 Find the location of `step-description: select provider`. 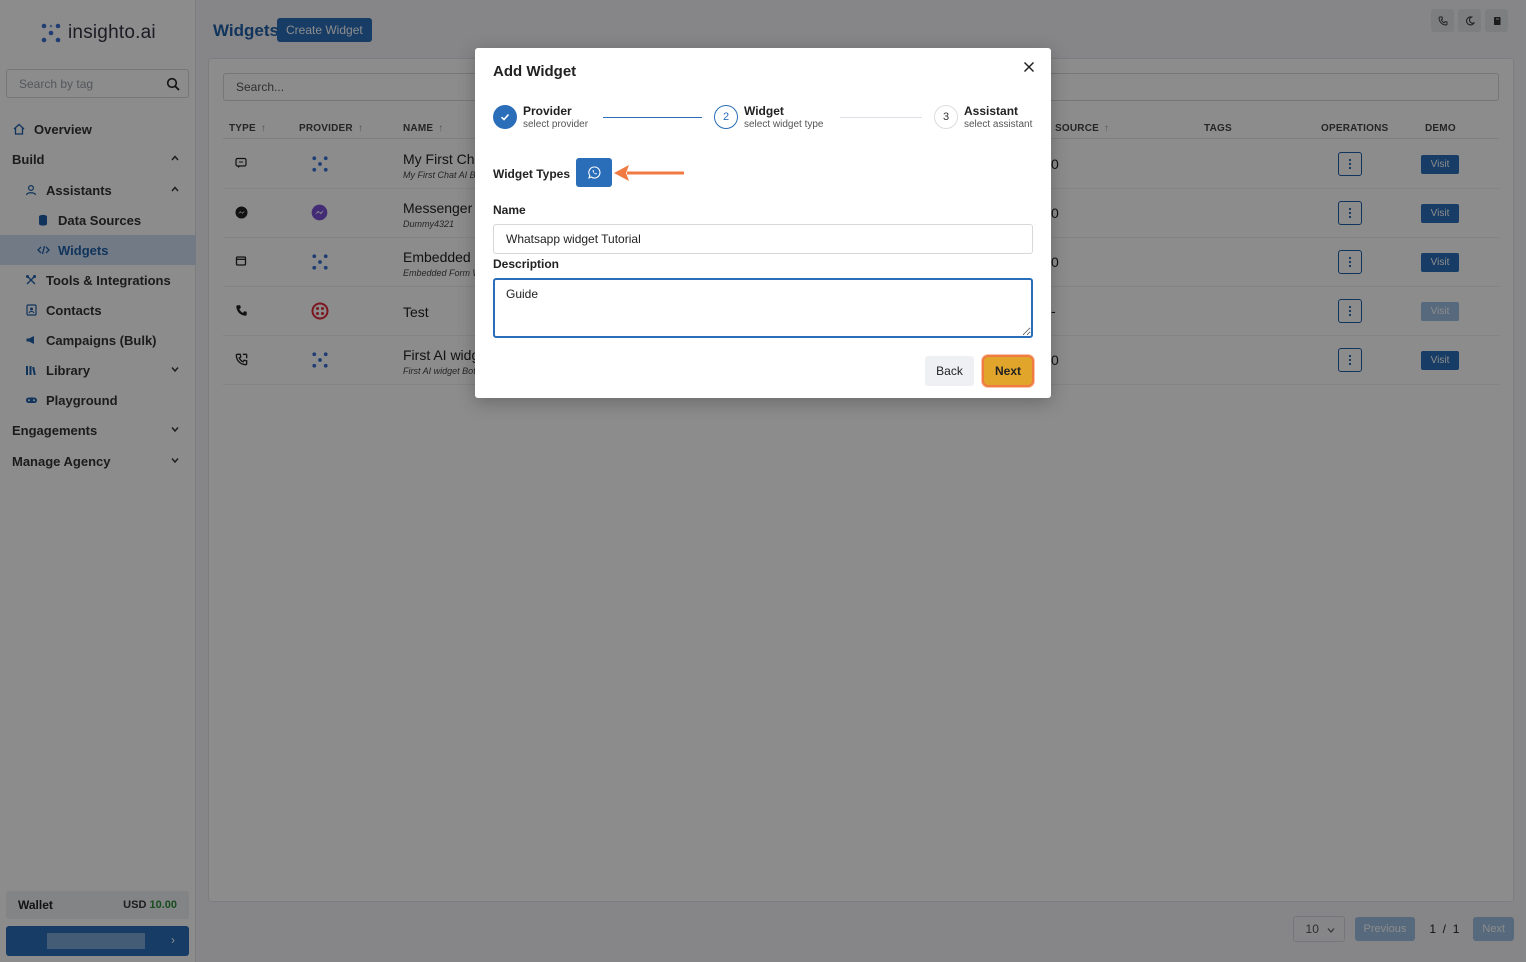

step-description: select provider is located at coordinates (556, 124).